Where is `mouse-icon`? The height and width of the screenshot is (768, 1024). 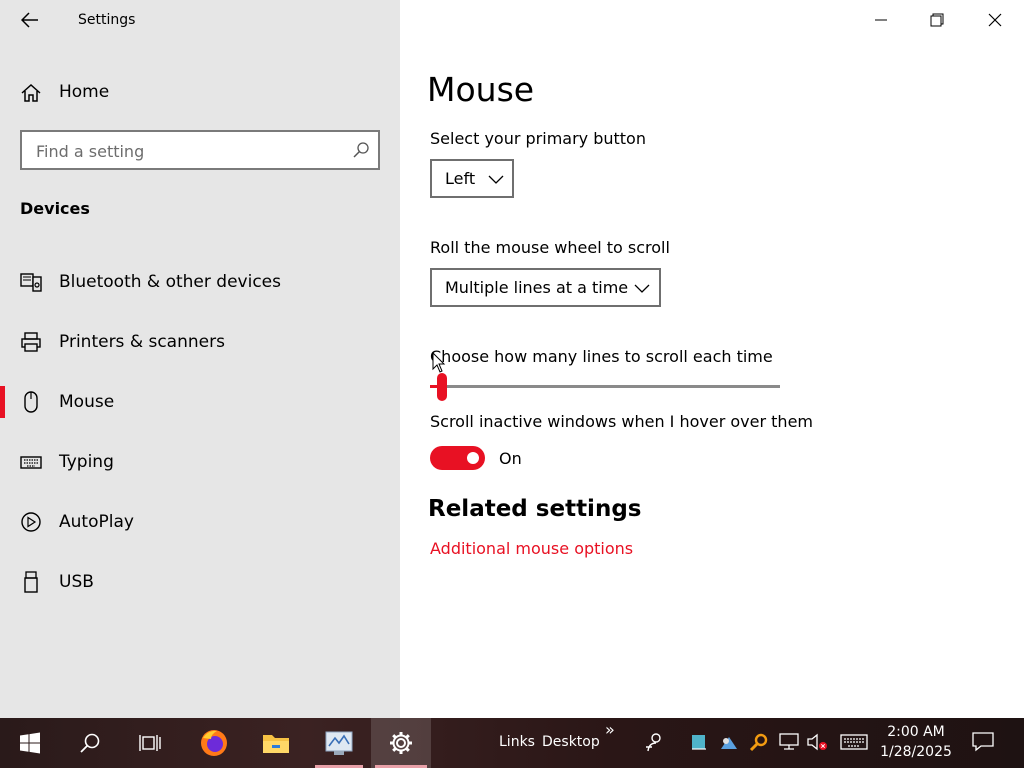 mouse-icon is located at coordinates (31, 402).